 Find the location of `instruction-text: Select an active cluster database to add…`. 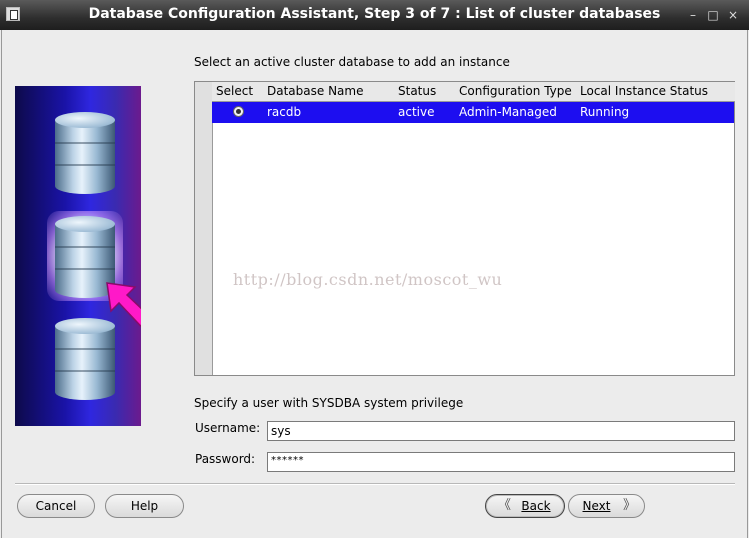

instruction-text: Select an active cluster database to add… is located at coordinates (352, 62).